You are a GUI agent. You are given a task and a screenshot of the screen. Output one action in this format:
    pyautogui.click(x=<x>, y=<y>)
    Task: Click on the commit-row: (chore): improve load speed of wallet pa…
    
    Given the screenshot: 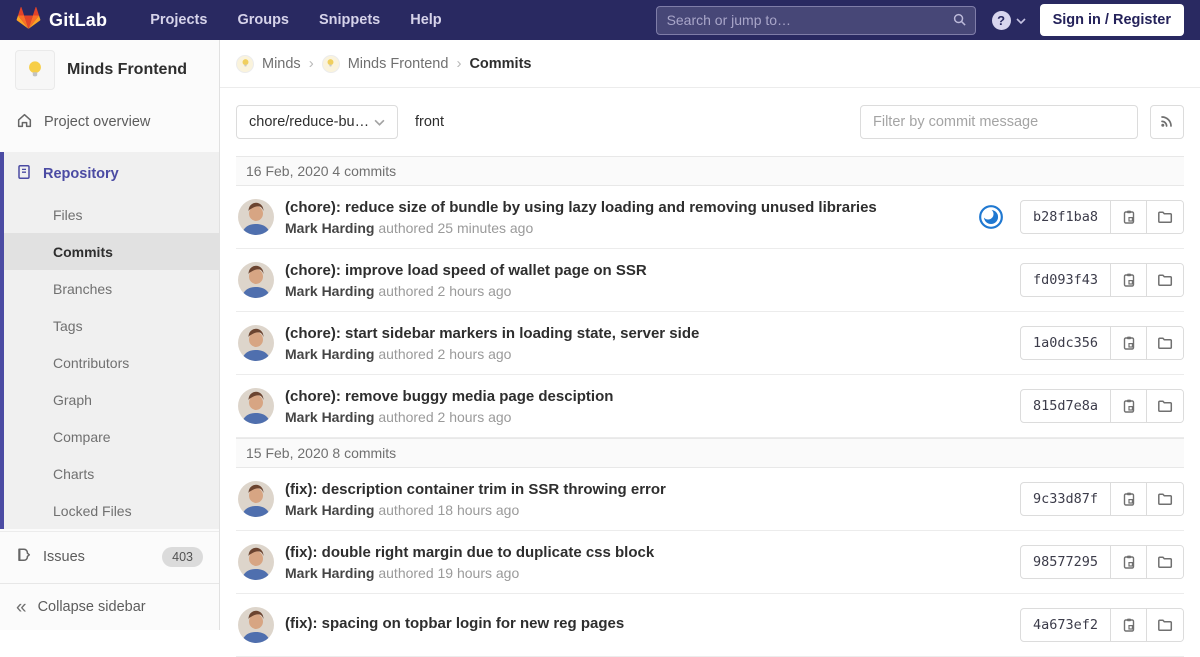 What is the action you would take?
    pyautogui.click(x=710, y=280)
    